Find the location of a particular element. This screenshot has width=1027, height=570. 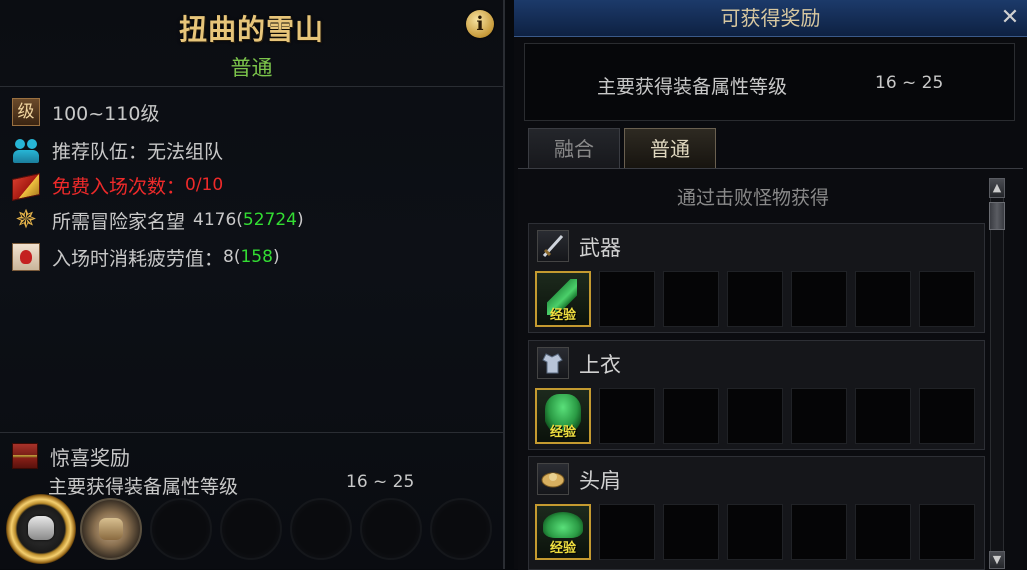

free-entry-count: 0/10 is located at coordinates (204, 185).